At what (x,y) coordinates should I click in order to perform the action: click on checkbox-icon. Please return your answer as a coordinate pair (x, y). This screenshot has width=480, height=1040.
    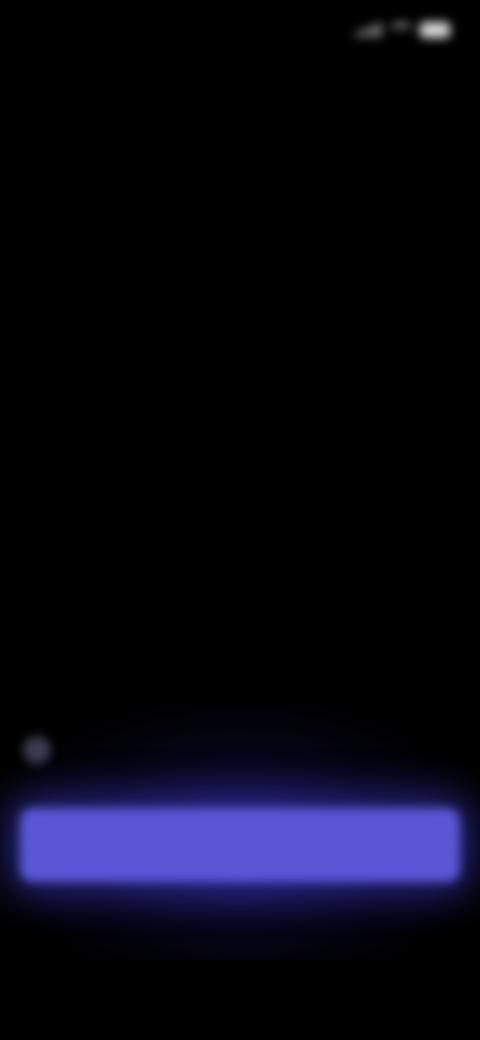
    Looking at the image, I should click on (37, 750).